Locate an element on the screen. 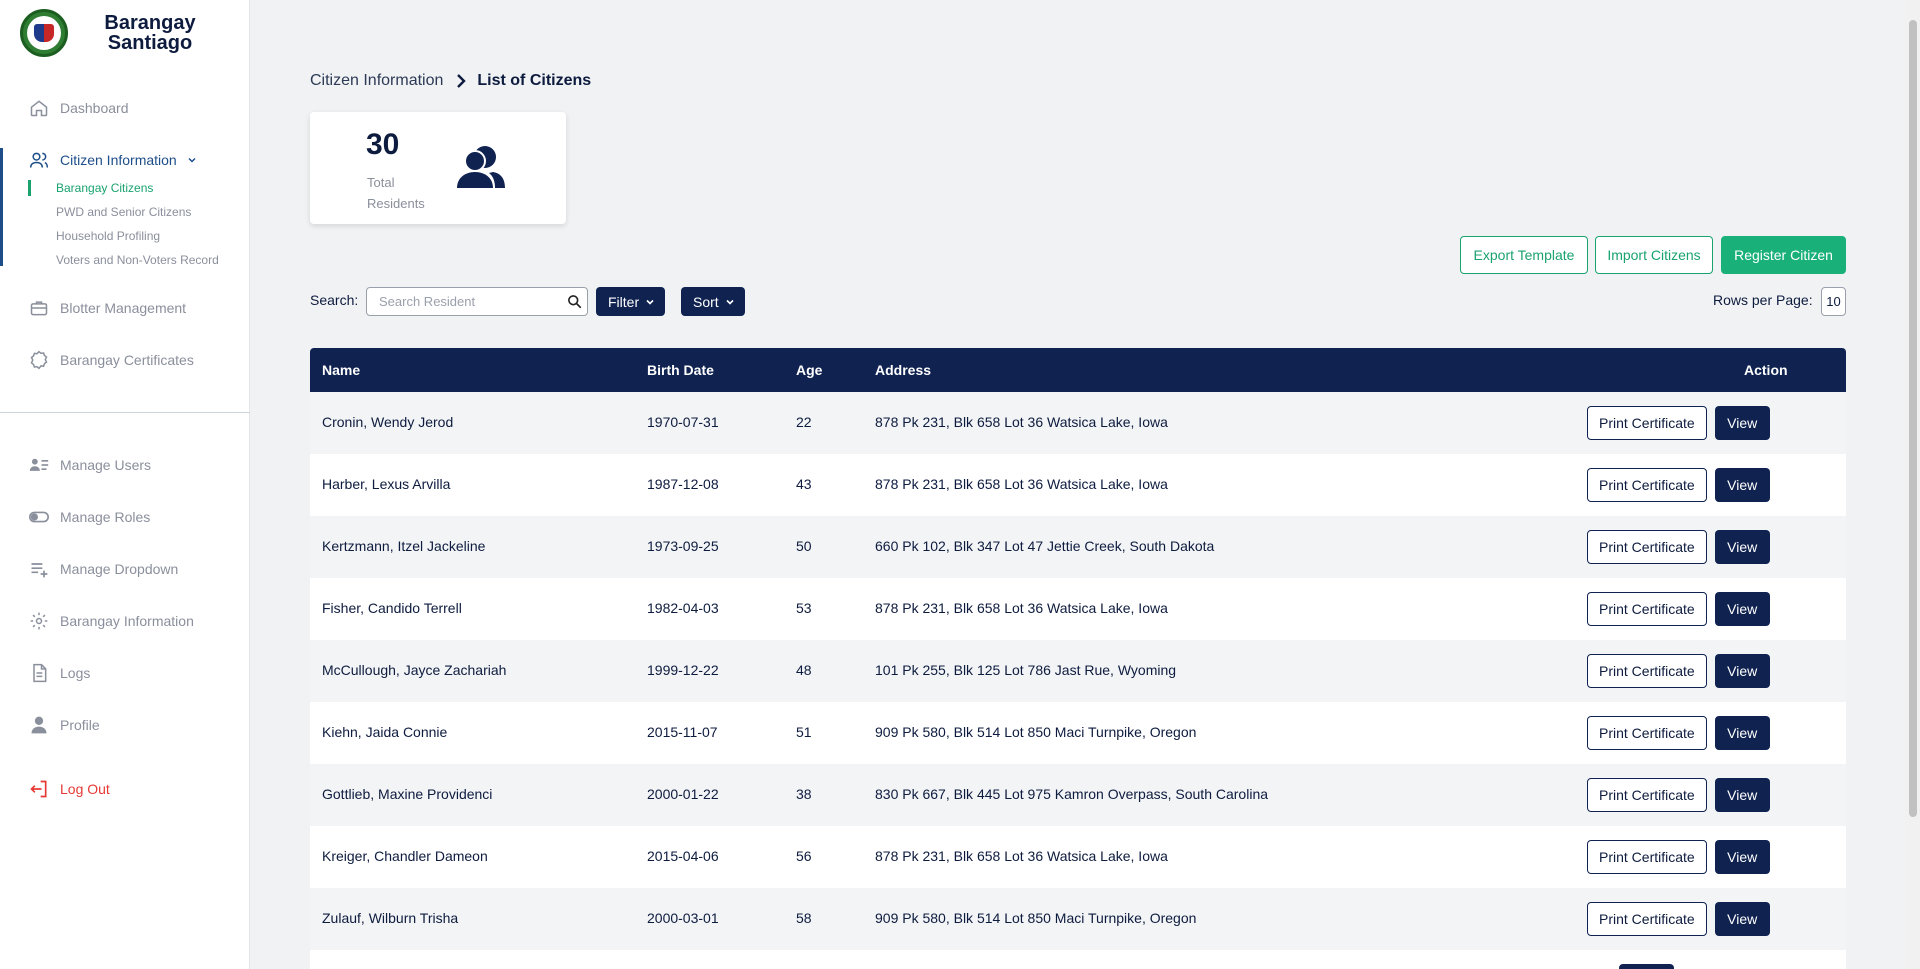 The height and width of the screenshot is (969, 1920). table-row-partial is located at coordinates (1078, 959).